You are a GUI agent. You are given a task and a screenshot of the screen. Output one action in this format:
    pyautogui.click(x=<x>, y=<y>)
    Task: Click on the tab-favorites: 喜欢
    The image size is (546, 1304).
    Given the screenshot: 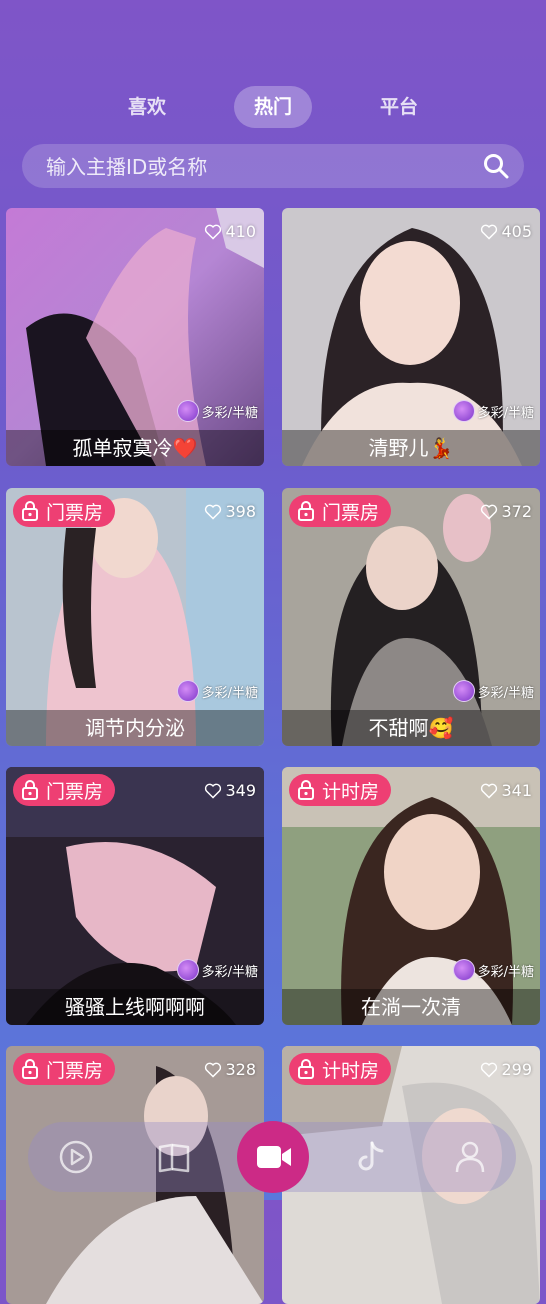 What is the action you would take?
    pyautogui.click(x=147, y=107)
    